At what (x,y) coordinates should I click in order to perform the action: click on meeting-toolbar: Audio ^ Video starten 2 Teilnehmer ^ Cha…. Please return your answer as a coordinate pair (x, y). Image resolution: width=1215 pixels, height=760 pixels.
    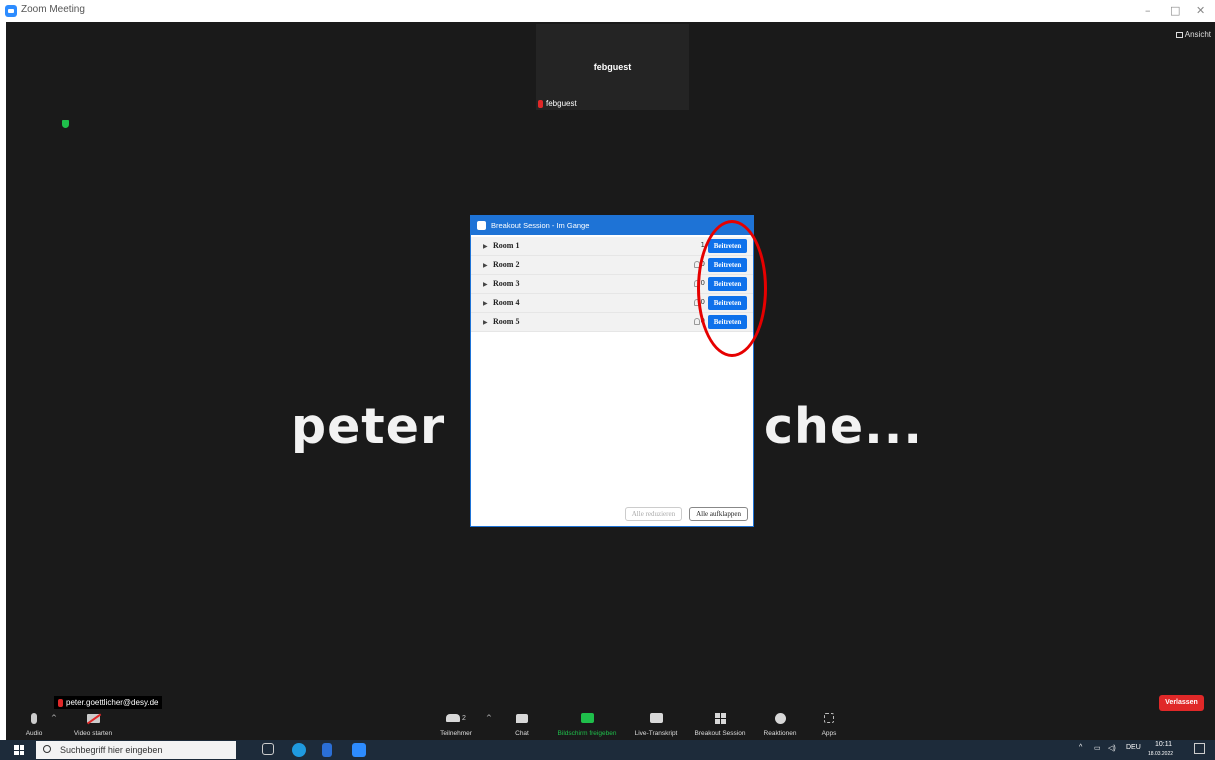
    Looking at the image, I should click on (610, 725).